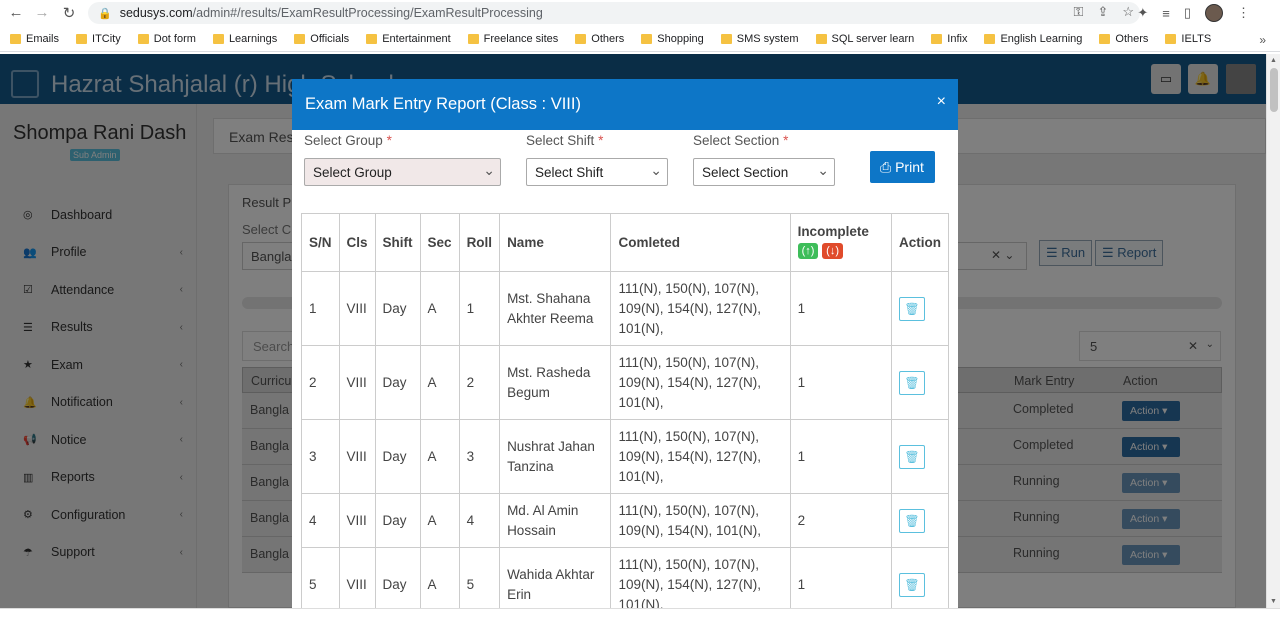  I want to click on header-shift: Shift, so click(397, 242).